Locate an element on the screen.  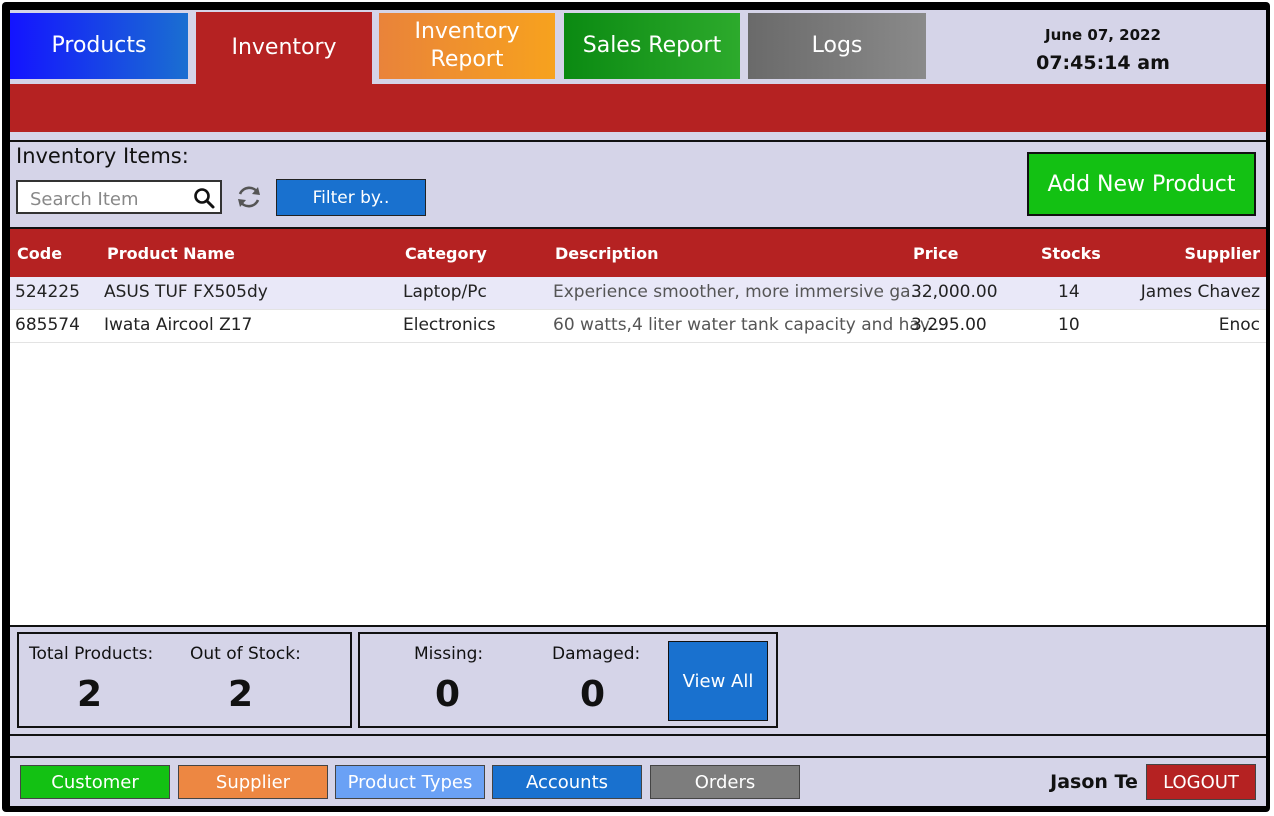
cell-price: 3,295.00 is located at coordinates (949, 325).